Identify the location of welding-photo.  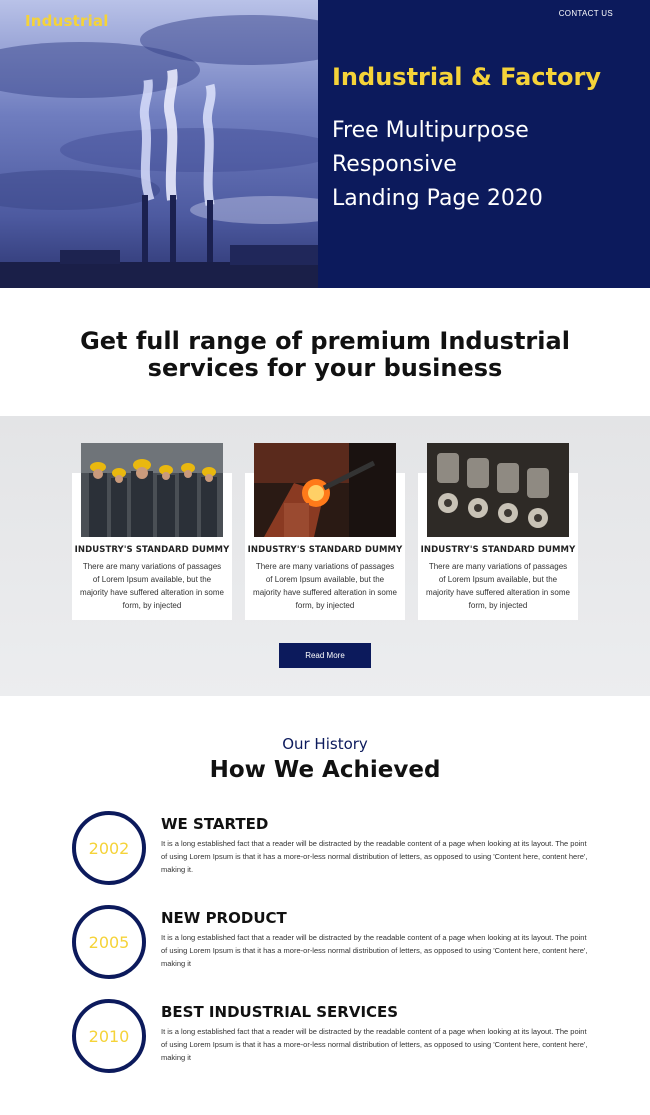
(325, 490).